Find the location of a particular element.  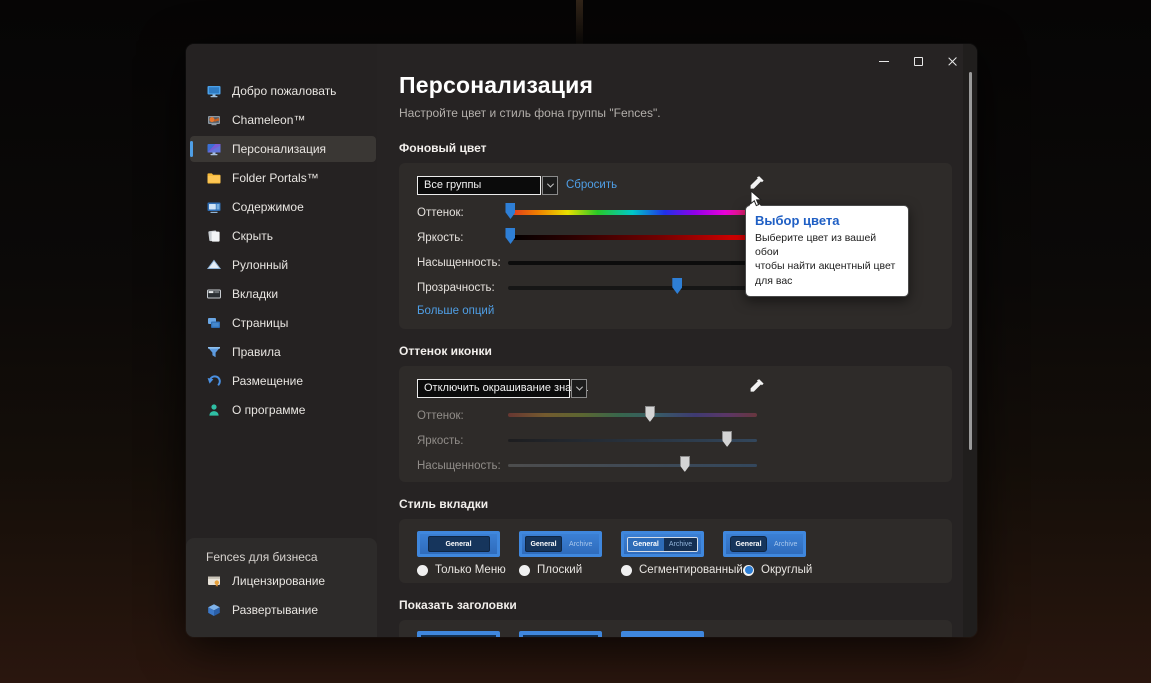

sidebar-item-label: Folder Portals™ is located at coordinates (275, 178).